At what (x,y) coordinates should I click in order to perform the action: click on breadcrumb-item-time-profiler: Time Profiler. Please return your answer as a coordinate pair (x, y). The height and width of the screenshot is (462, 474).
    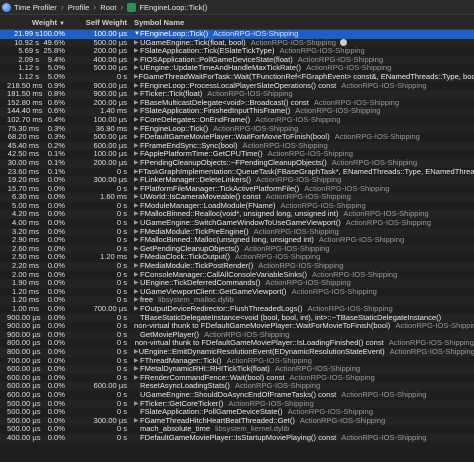
    Looking at the image, I should click on (29, 7).